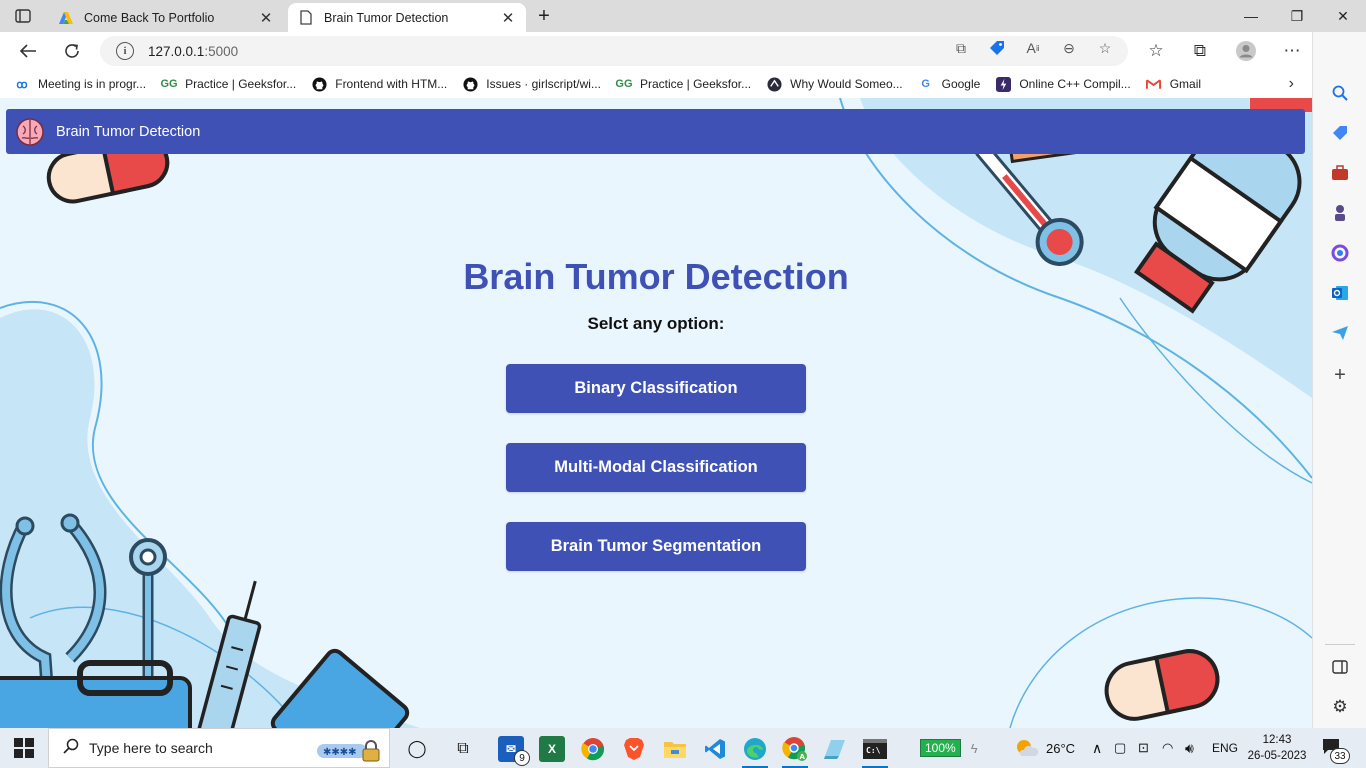  What do you see at coordinates (1189, 748) in the screenshot?
I see `volume-icon: 🔊︎` at bounding box center [1189, 748].